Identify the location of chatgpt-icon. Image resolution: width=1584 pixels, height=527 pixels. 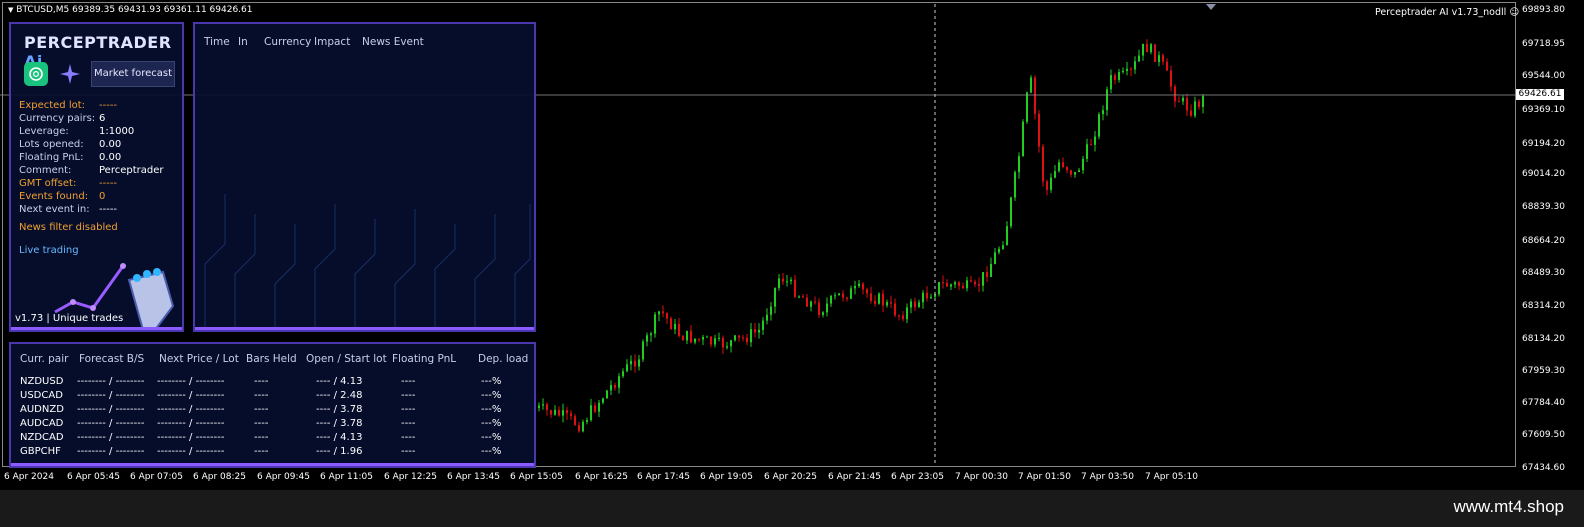
(36, 74).